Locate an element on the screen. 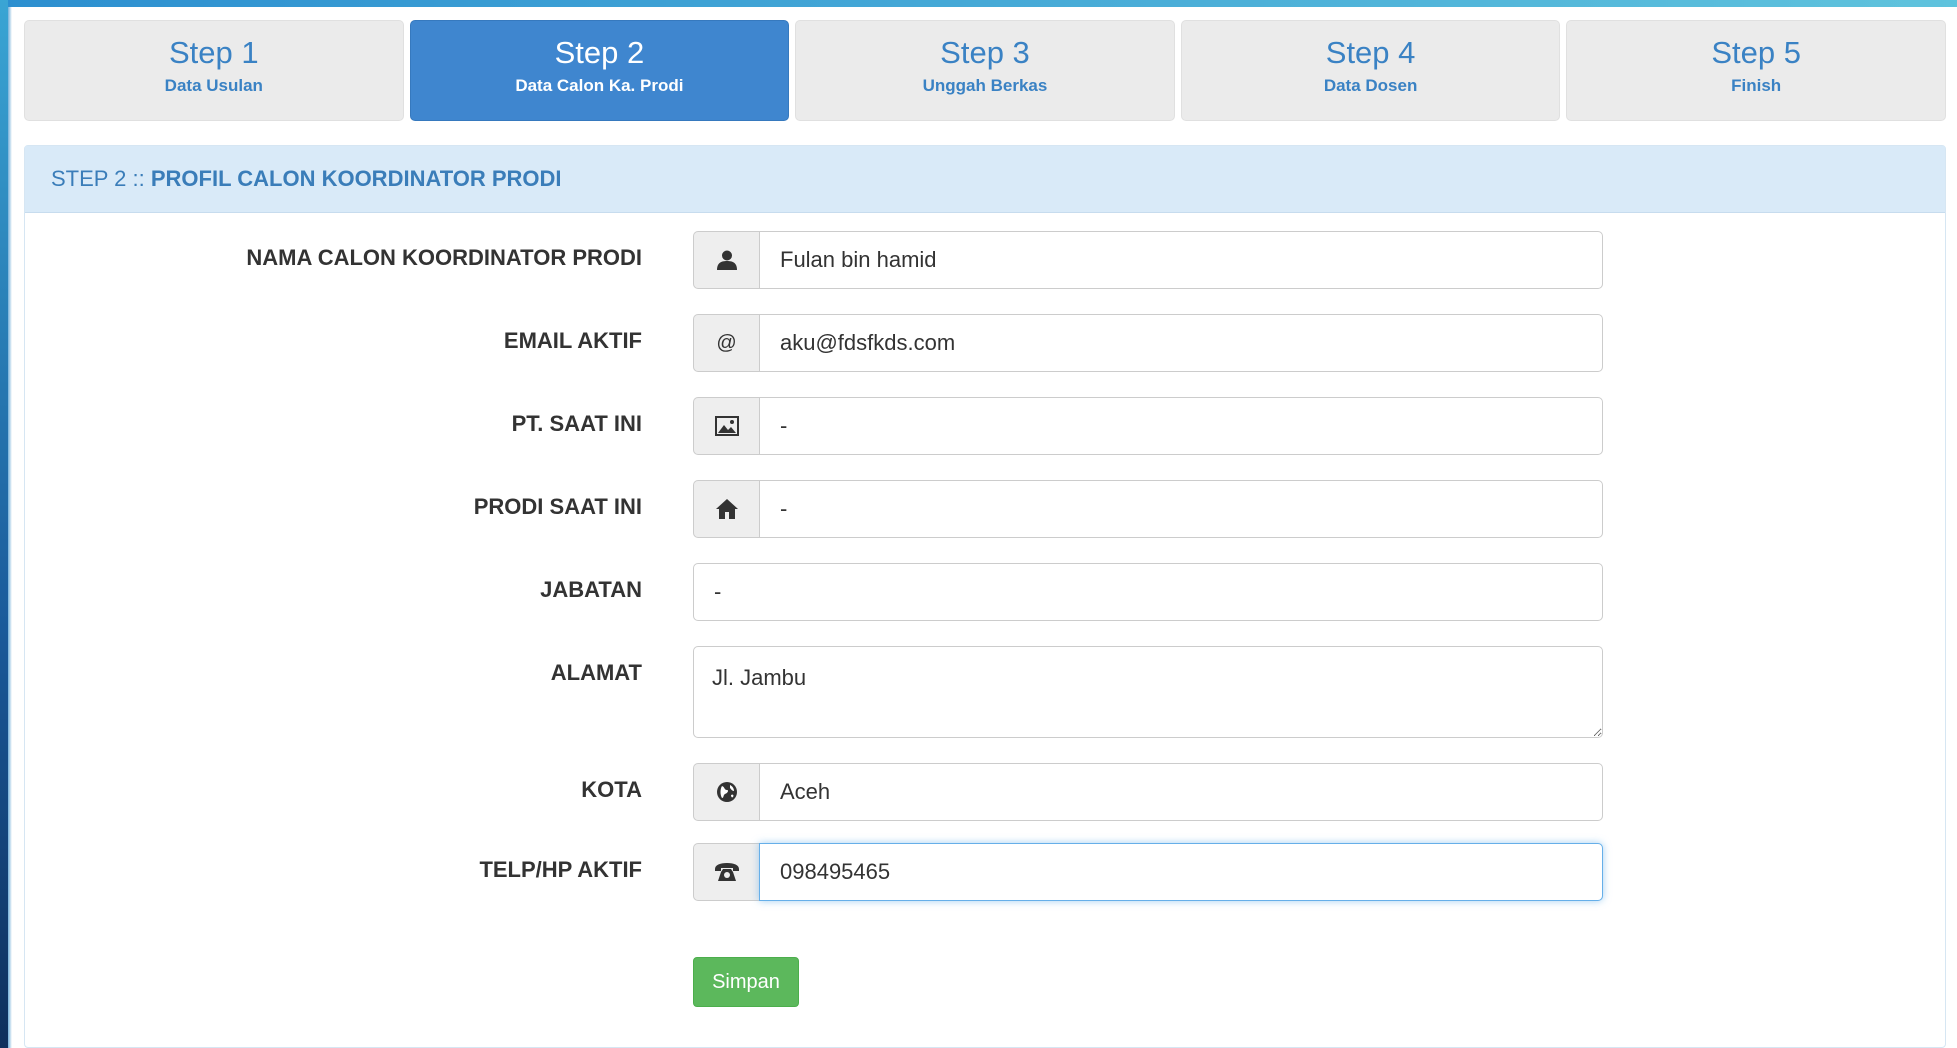 Image resolution: width=1957 pixels, height=1048 pixels. nama-label: NAMA CALON KOORDINATOR PRODI is located at coordinates (444, 257).